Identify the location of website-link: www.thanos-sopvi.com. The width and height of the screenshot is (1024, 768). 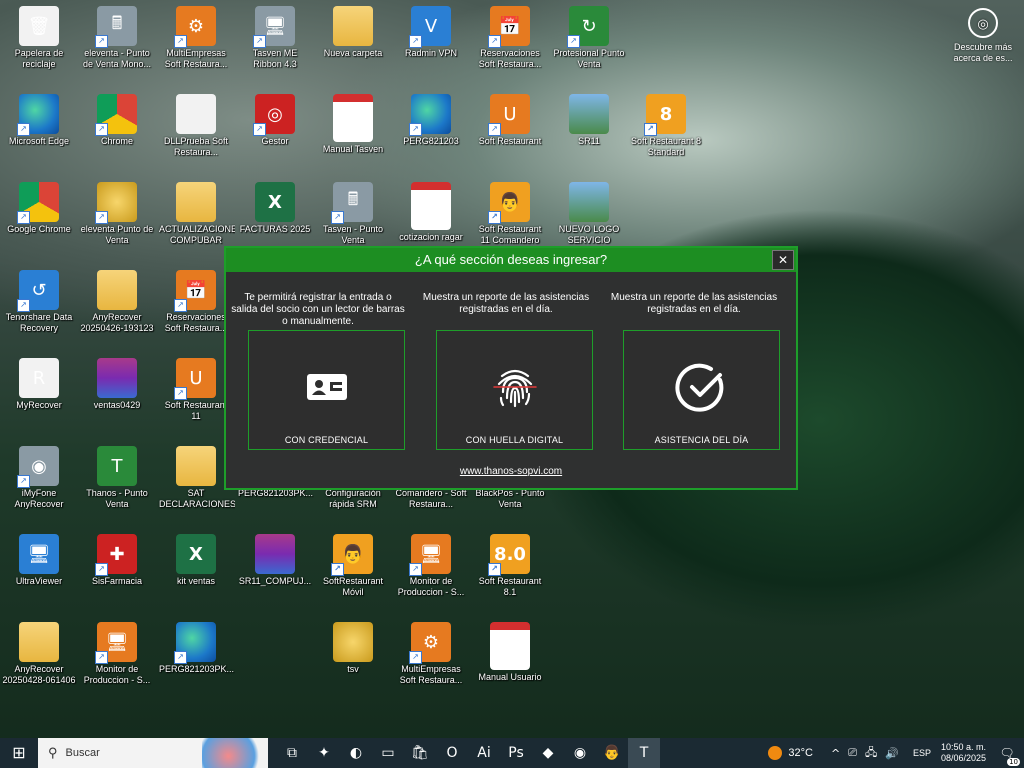
(511, 471).